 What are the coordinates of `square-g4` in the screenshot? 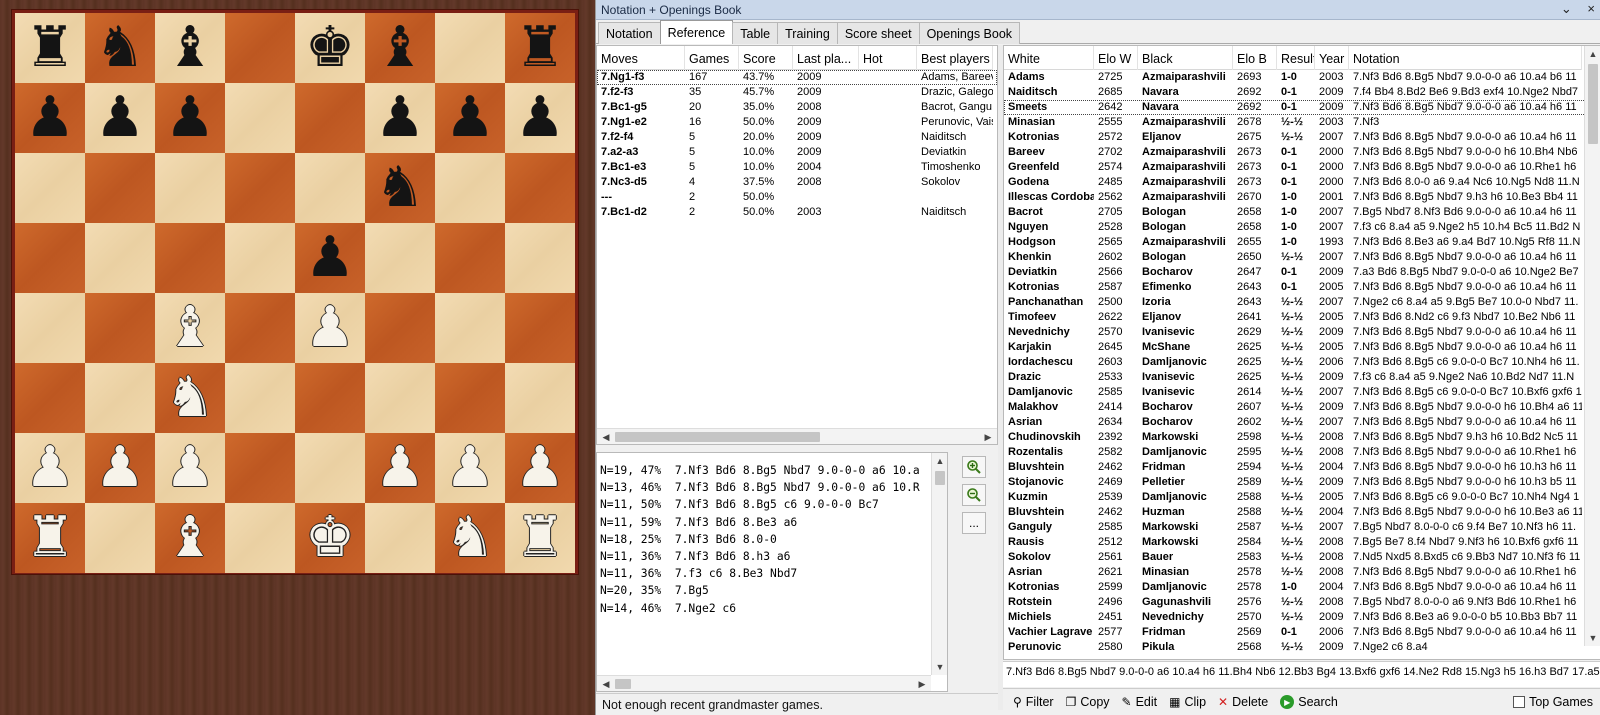 It's located at (470, 328).